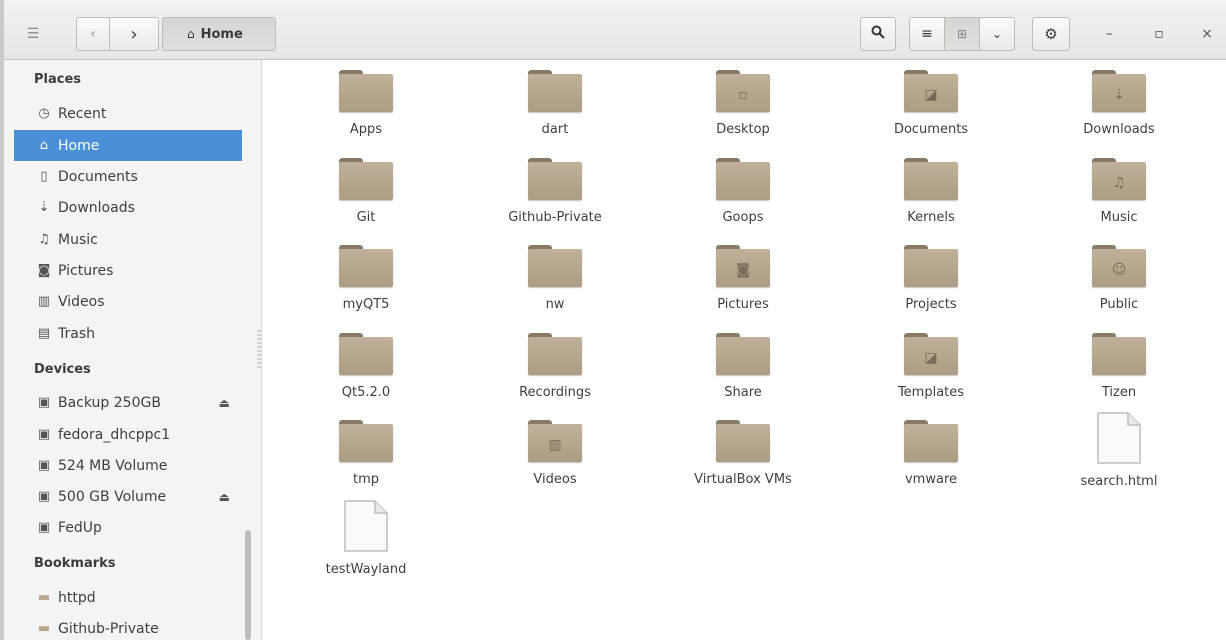 This screenshot has width=1226, height=640. I want to click on pane-resize-handle, so click(259, 350).